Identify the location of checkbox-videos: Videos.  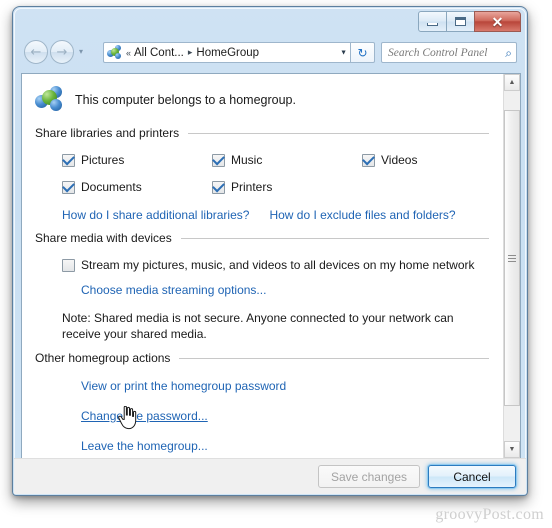
(389, 160).